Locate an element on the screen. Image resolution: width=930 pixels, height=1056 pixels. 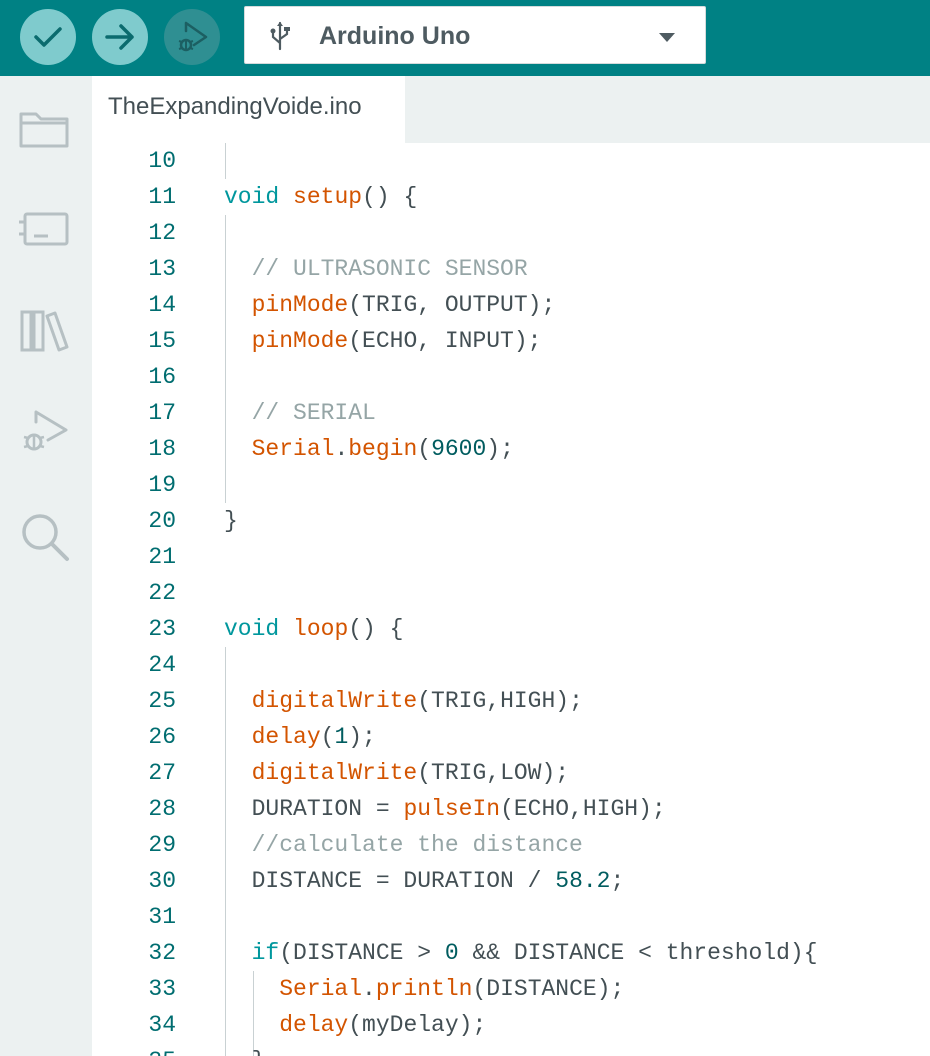
line-number: 10 is located at coordinates (162, 161).